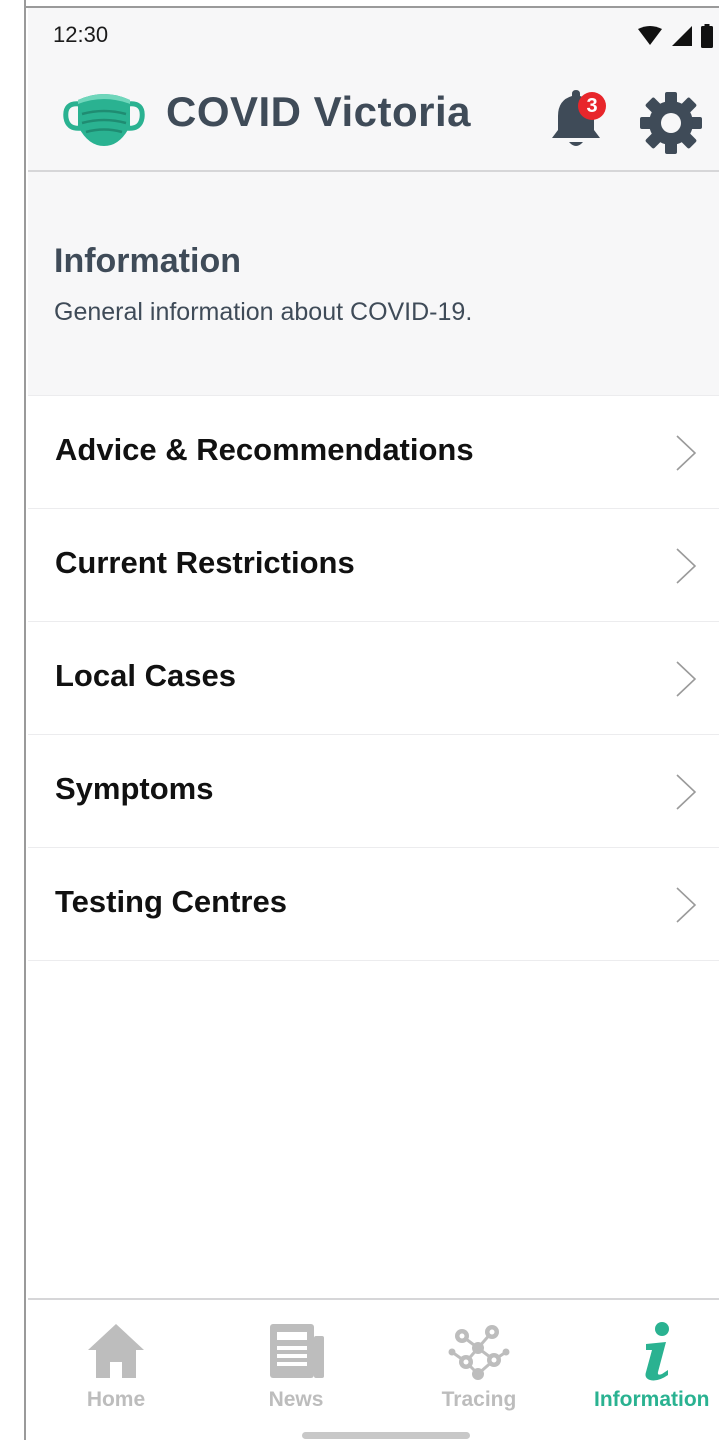  I want to click on section-subtitle: General information about COVID-19., so click(263, 312).